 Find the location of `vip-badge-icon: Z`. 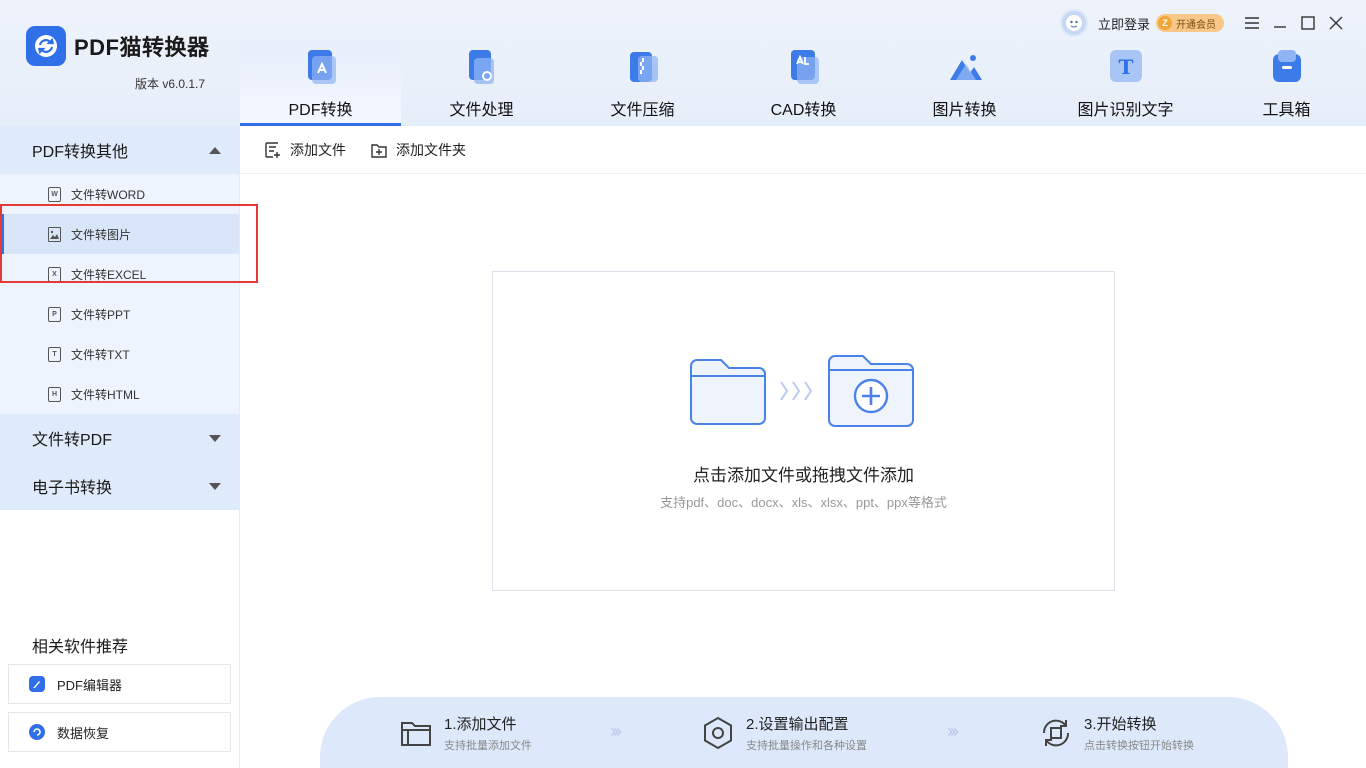

vip-badge-icon: Z is located at coordinates (1165, 23).